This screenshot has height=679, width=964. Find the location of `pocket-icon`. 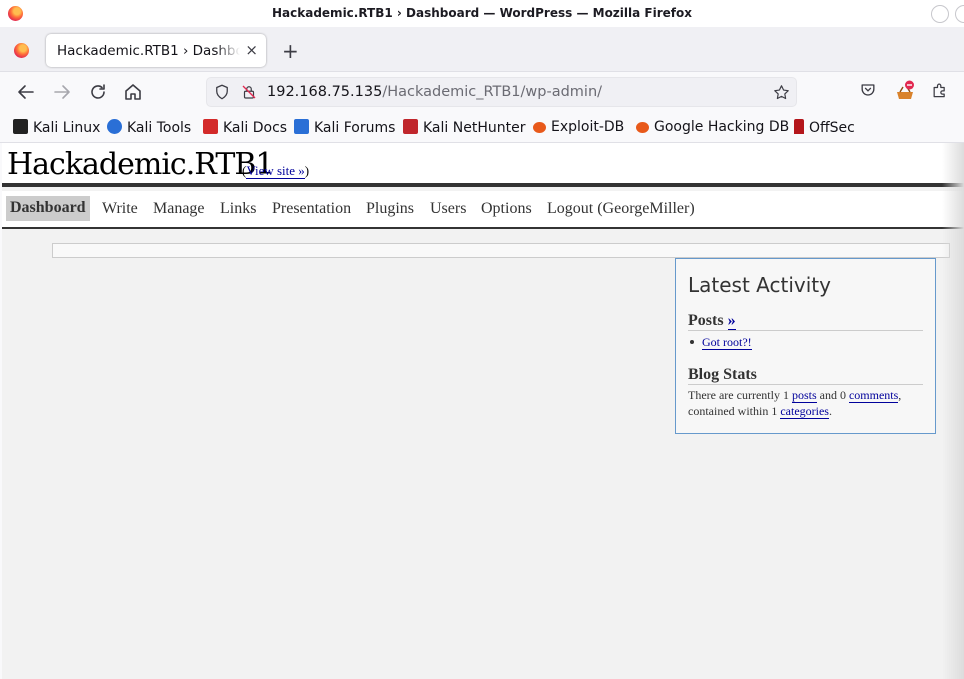

pocket-icon is located at coordinates (868, 90).